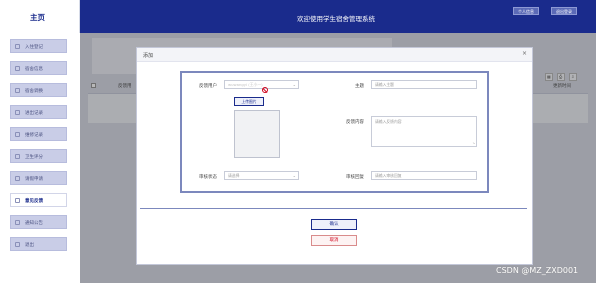 The width and height of the screenshot is (596, 283). What do you see at coordinates (34, 113) in the screenshot?
I see `sidebar-item-label: 进出记录` at bounding box center [34, 113].